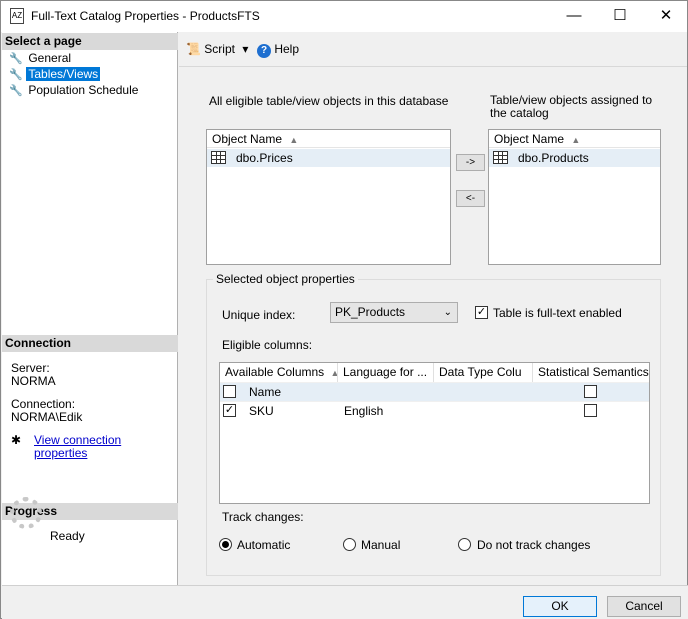 The image size is (688, 619). I want to click on minimize-button: —, so click(574, 16).